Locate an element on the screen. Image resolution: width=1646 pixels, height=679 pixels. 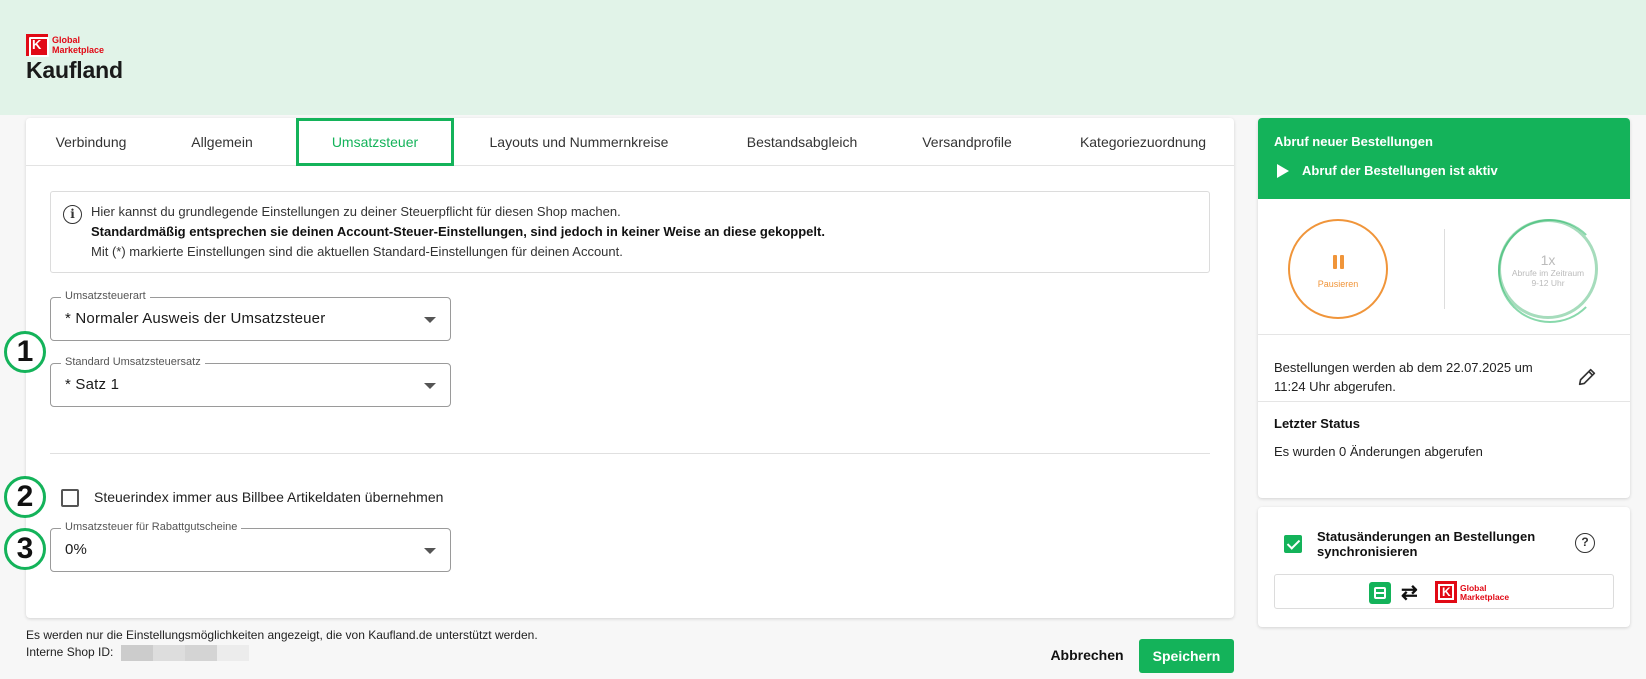
fetch-count-label: Abrufe im Zeitraum 9-12 Uhr is located at coordinates (1548, 278).